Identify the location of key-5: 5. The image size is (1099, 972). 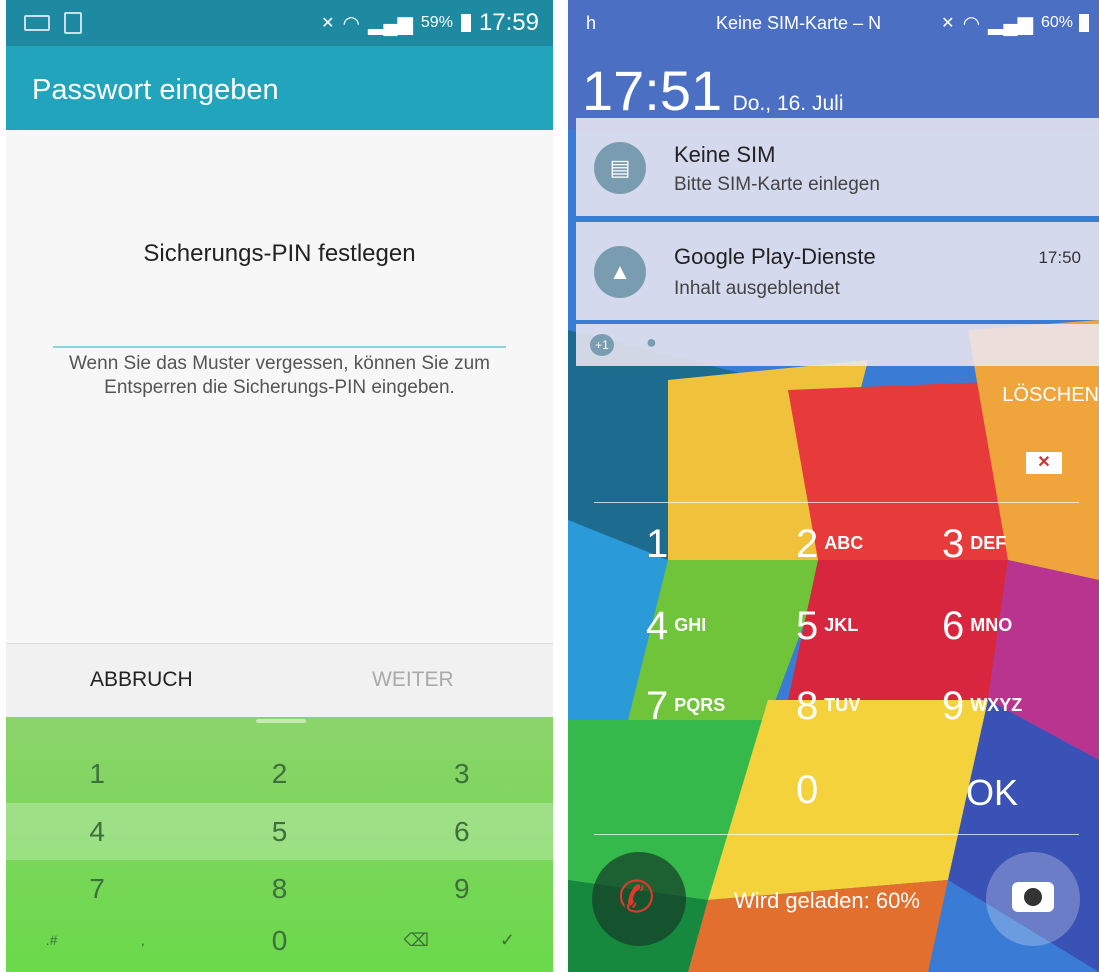
(279, 831).